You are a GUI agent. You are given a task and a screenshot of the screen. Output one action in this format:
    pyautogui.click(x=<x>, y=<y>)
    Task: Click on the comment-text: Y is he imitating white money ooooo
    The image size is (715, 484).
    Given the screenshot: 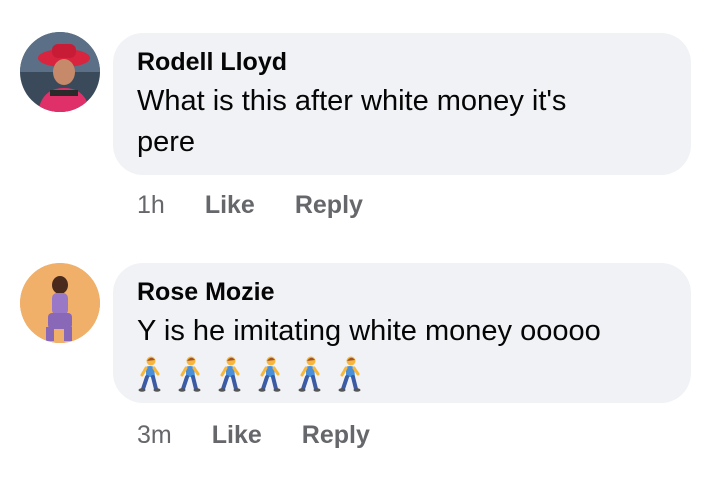 What is the action you would take?
    pyautogui.click(x=402, y=331)
    